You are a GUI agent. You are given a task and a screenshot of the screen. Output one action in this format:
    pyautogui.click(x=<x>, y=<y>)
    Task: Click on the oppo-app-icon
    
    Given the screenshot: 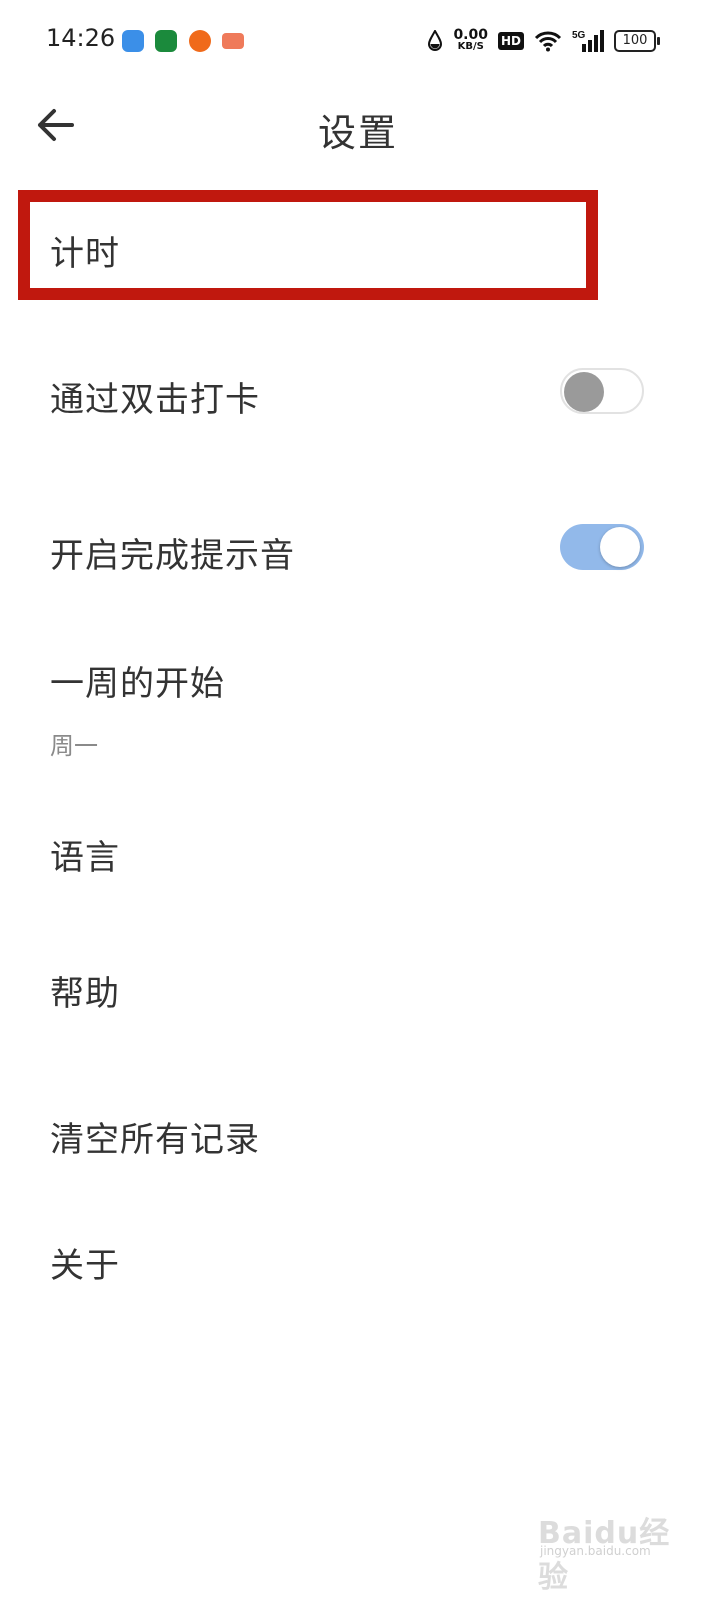 What is the action you would take?
    pyautogui.click(x=166, y=41)
    